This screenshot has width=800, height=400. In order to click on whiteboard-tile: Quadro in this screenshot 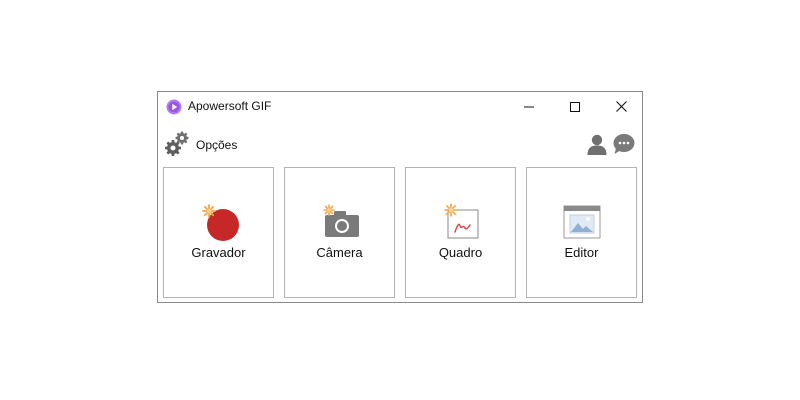, I will do `click(460, 232)`.